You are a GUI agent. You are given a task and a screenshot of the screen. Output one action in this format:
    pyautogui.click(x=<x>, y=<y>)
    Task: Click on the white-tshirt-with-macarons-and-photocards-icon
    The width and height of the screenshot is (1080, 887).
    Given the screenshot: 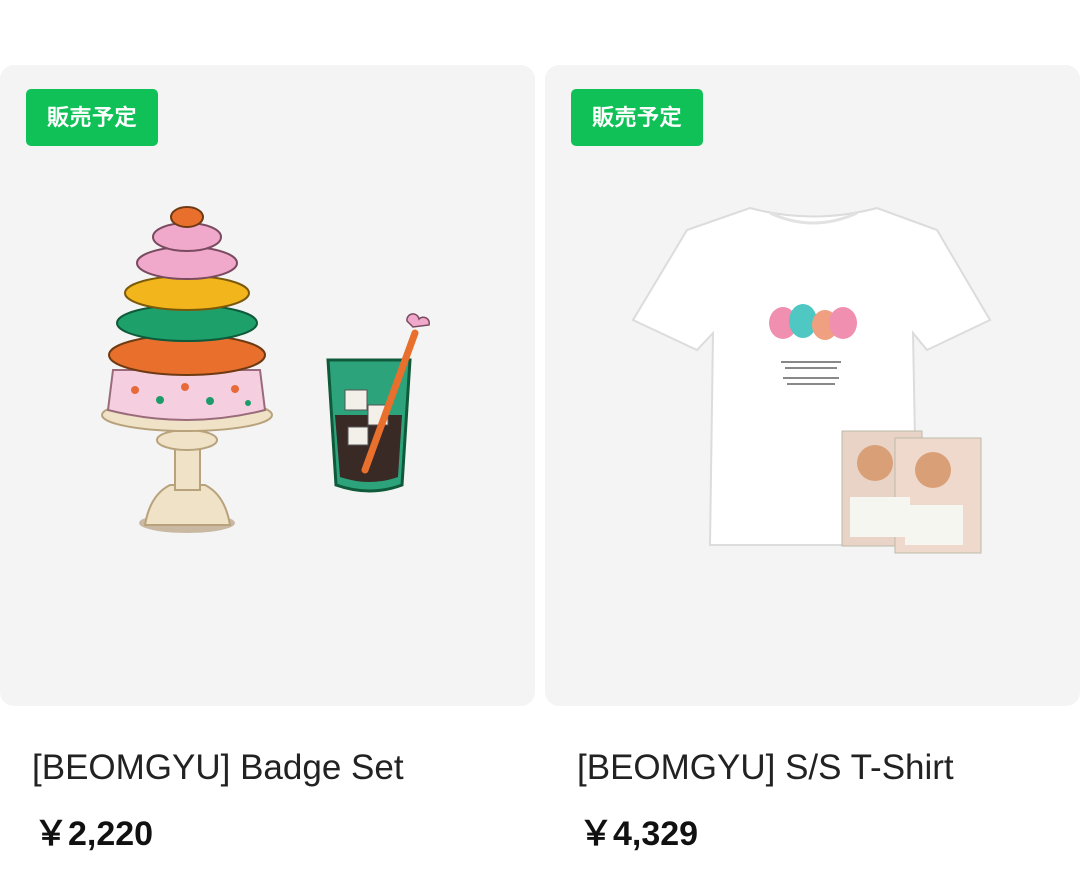 What is the action you would take?
    pyautogui.click(x=811, y=380)
    